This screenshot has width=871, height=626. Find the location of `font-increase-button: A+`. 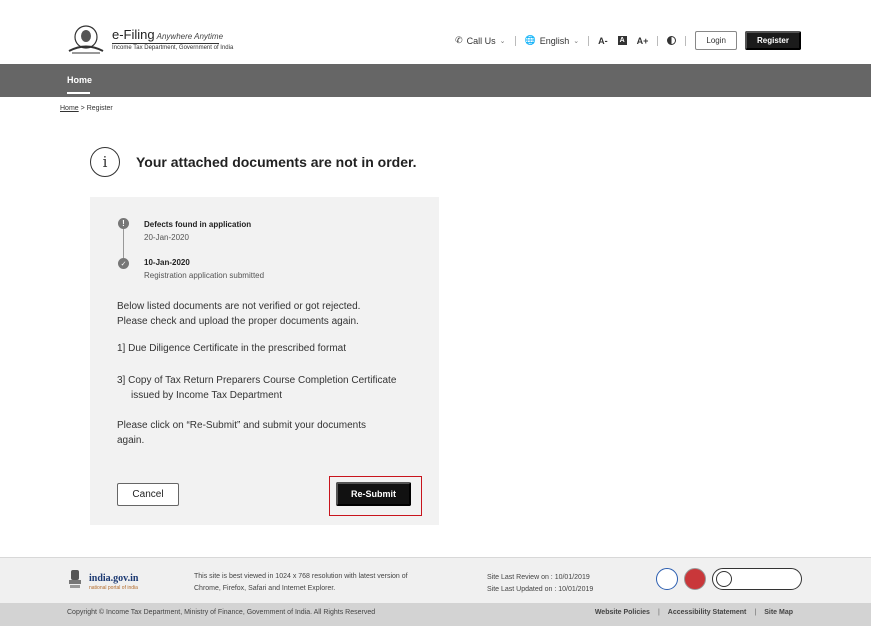

font-increase-button: A+ is located at coordinates (643, 41).